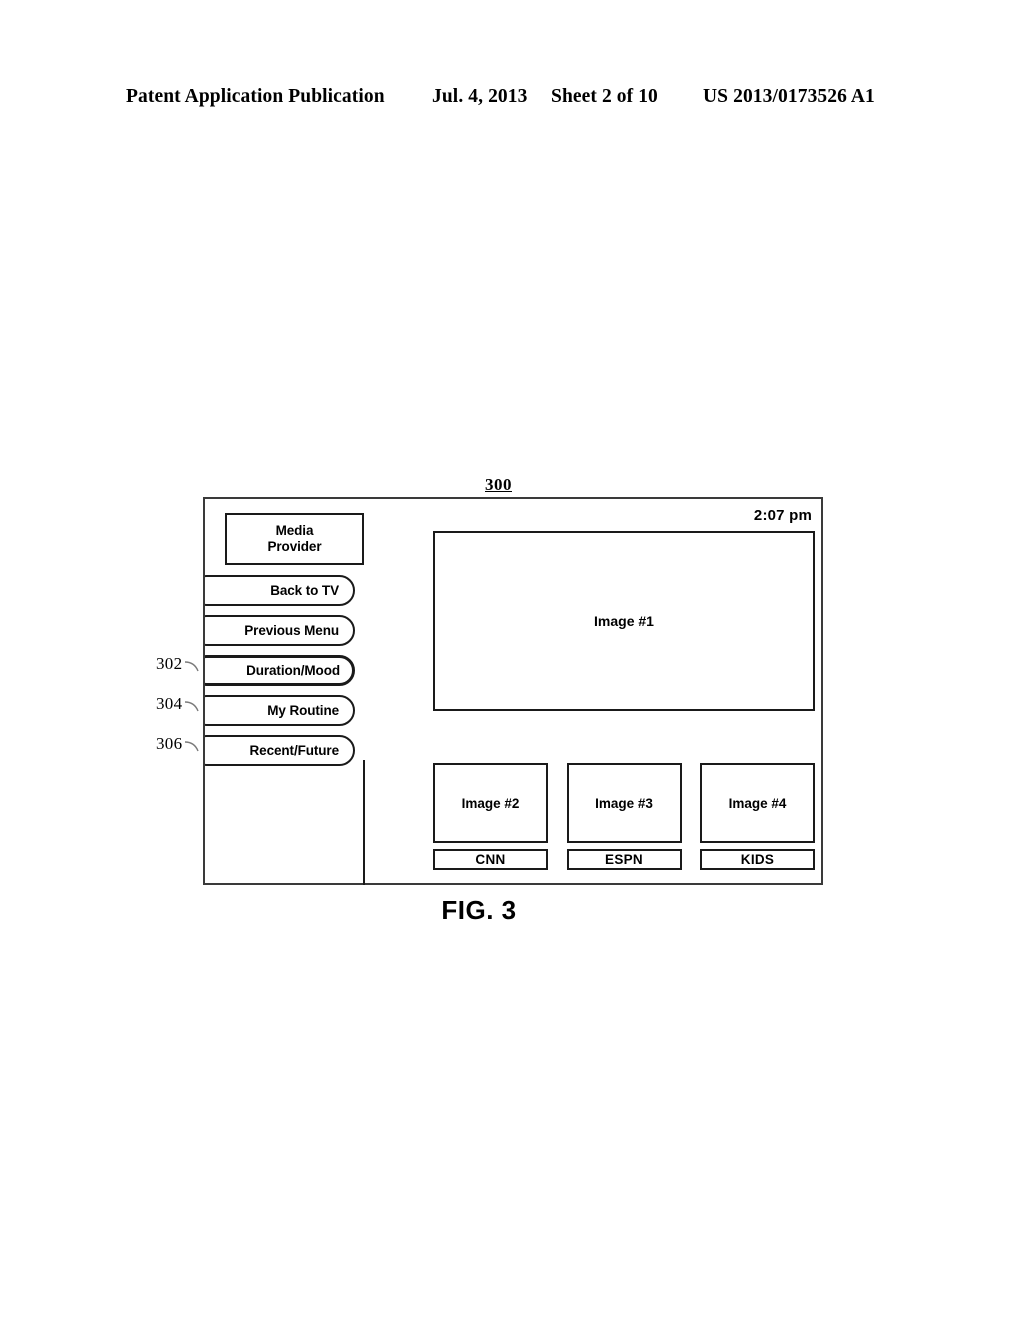  I want to click on thumbnail-image-4: Image #4, so click(757, 803).